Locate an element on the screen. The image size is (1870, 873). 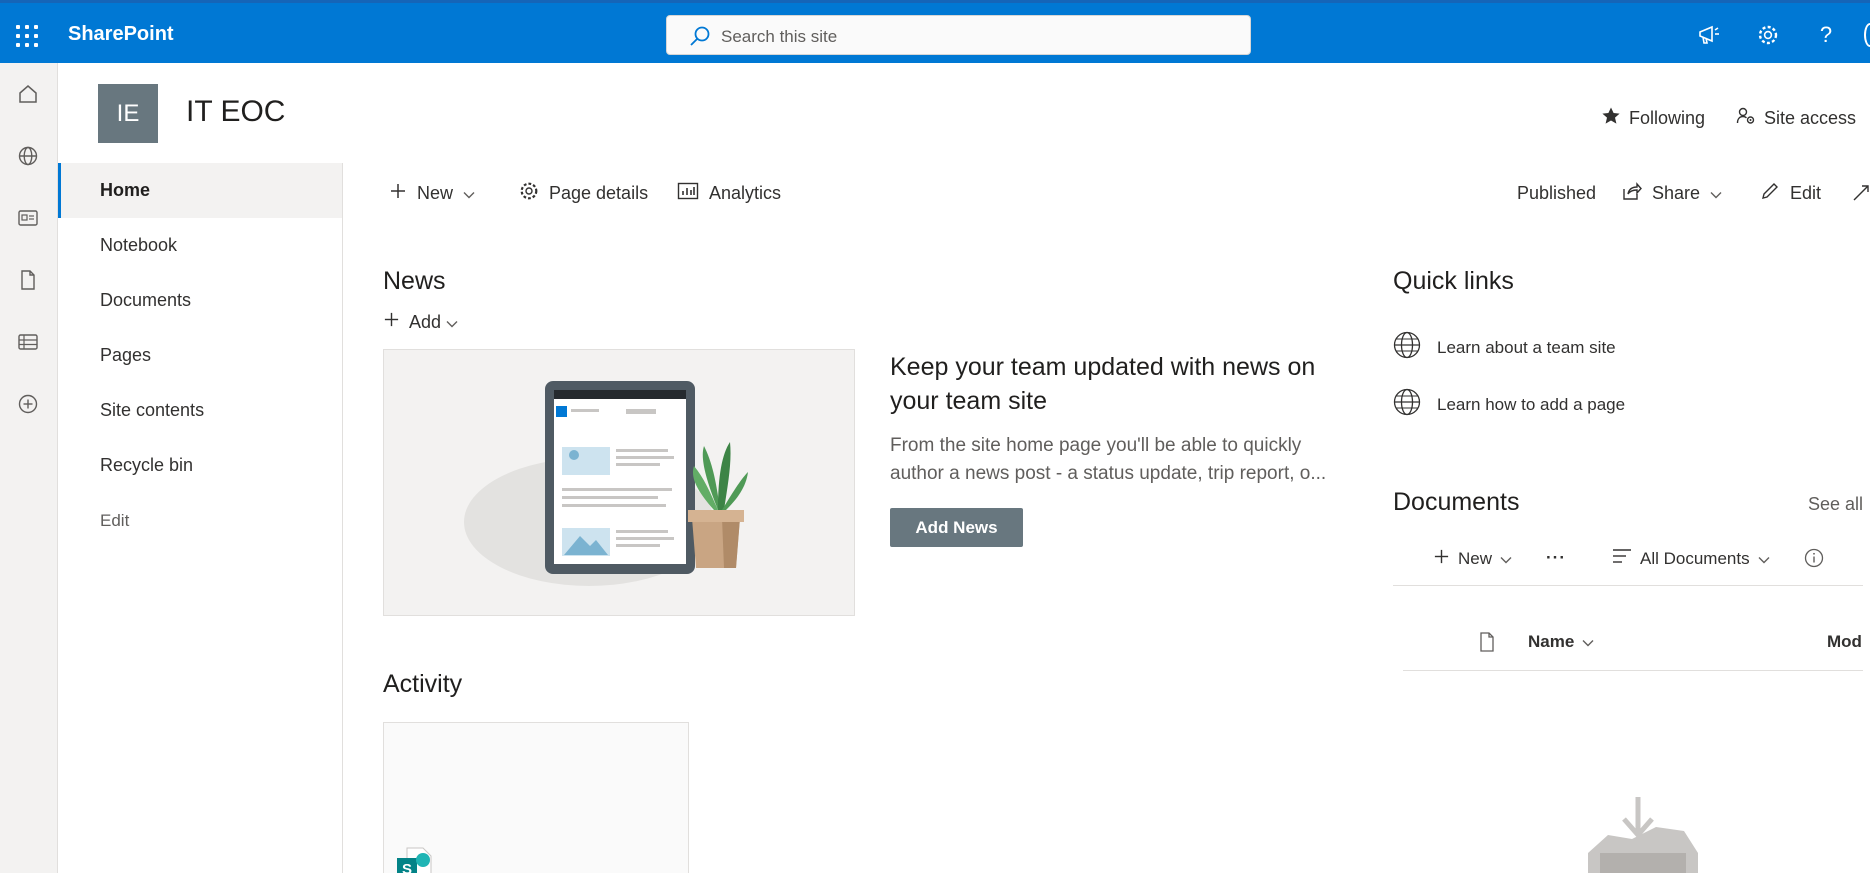
search-box: Search this site is located at coordinates (958, 35).